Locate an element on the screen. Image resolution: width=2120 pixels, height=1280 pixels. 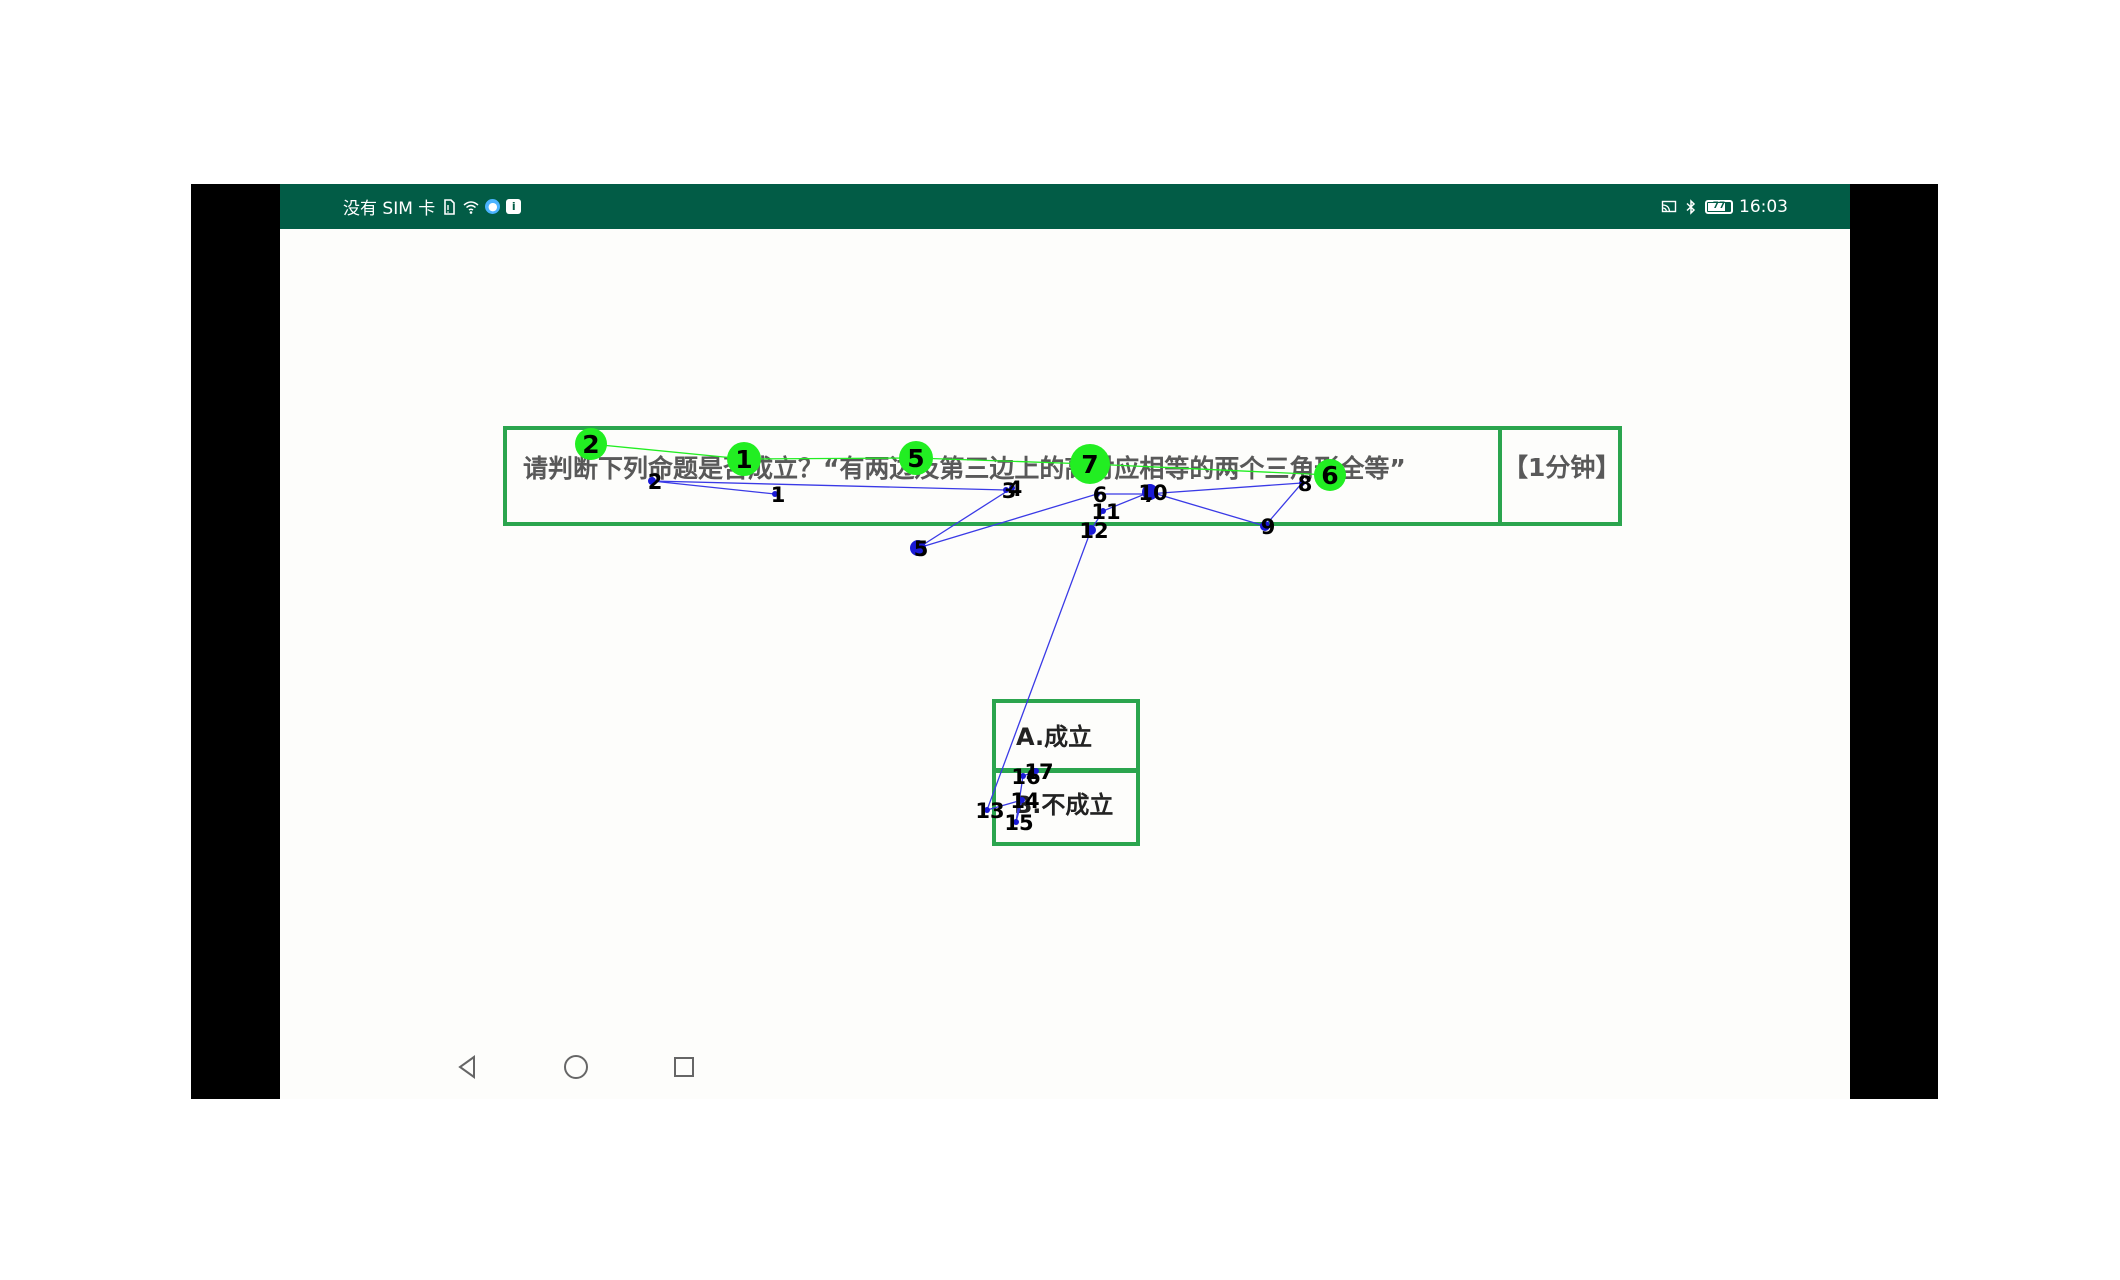
home-button is located at coordinates (576, 1067).